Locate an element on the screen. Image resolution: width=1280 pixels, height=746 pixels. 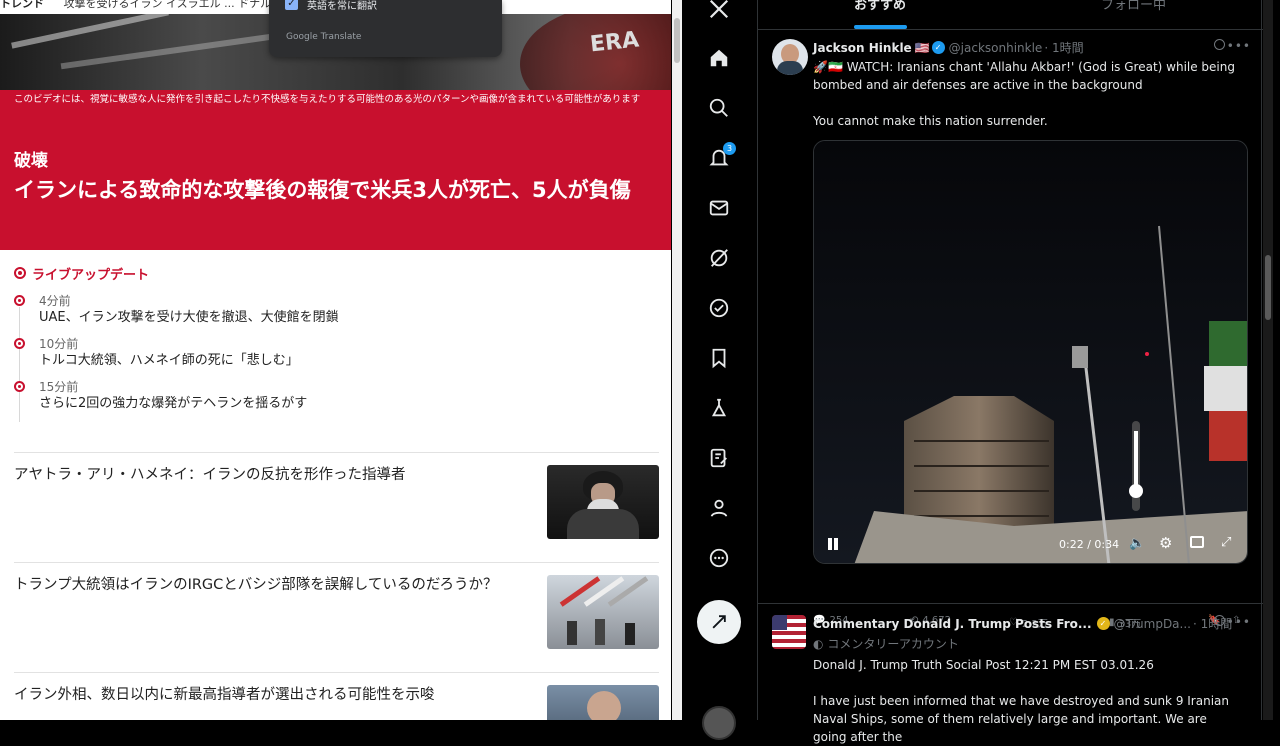
story-item: トランプ大統領はイランのIRGCとバシジ部隊を誤解しているのだろうか？ is located at coordinates (336, 617).